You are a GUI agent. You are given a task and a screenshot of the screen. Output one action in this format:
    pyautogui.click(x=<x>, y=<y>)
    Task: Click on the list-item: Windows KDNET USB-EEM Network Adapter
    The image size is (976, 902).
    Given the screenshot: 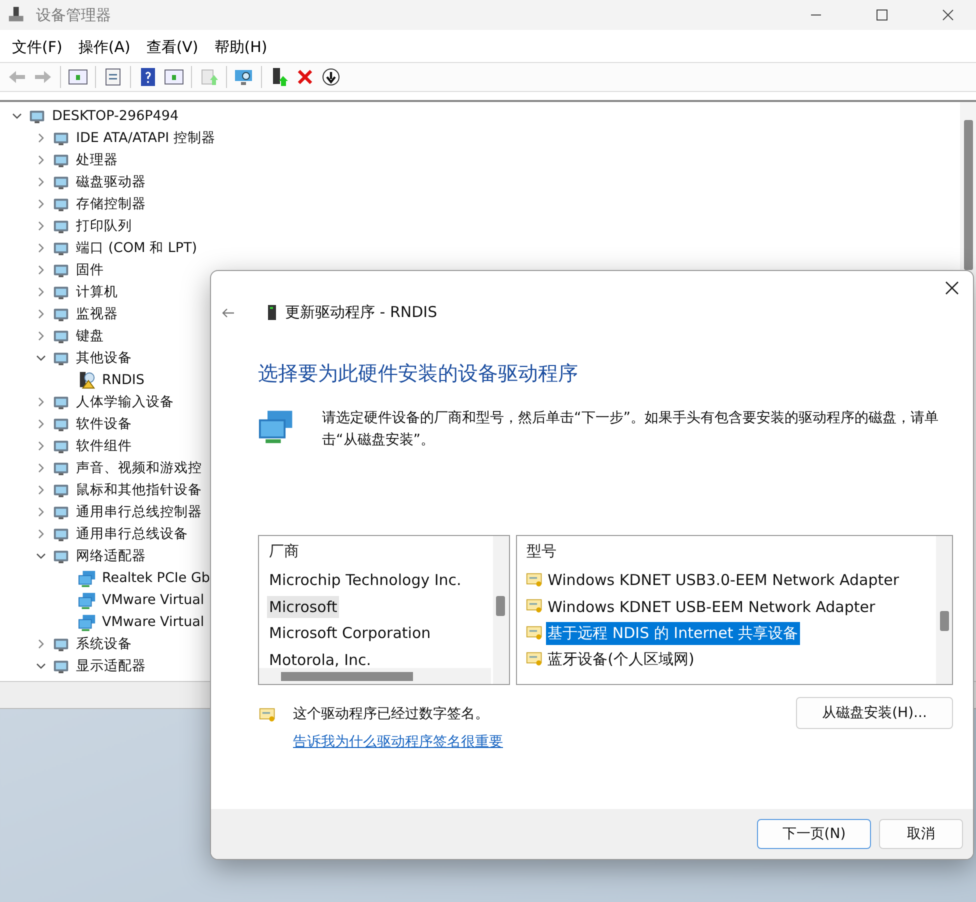 What is the action you would take?
    pyautogui.click(x=712, y=607)
    